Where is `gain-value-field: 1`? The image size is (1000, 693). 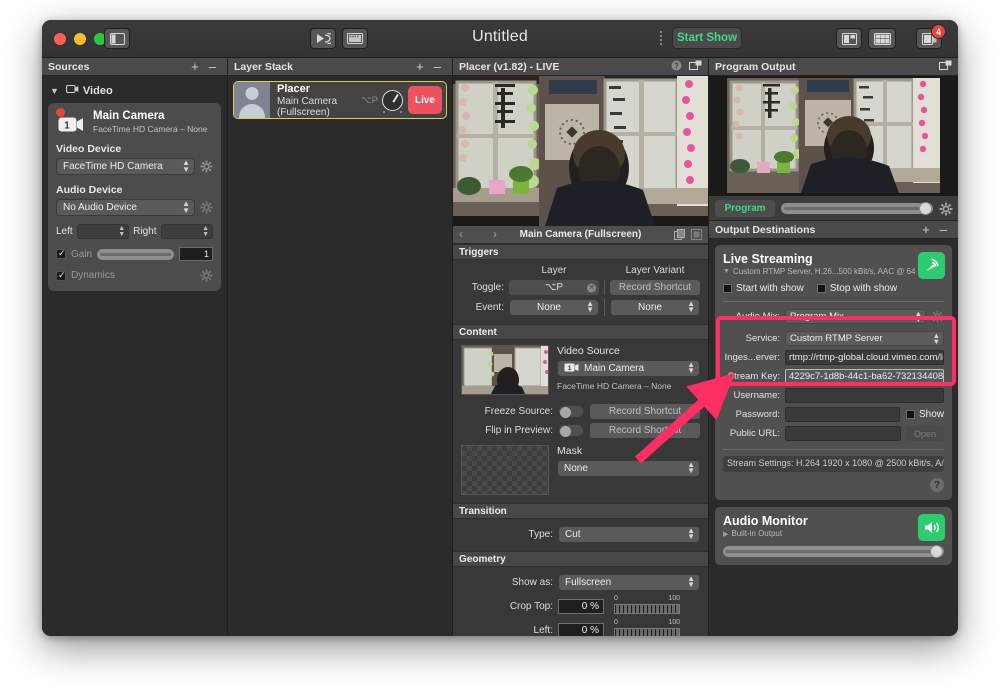
gain-value-field: 1 is located at coordinates (196, 254).